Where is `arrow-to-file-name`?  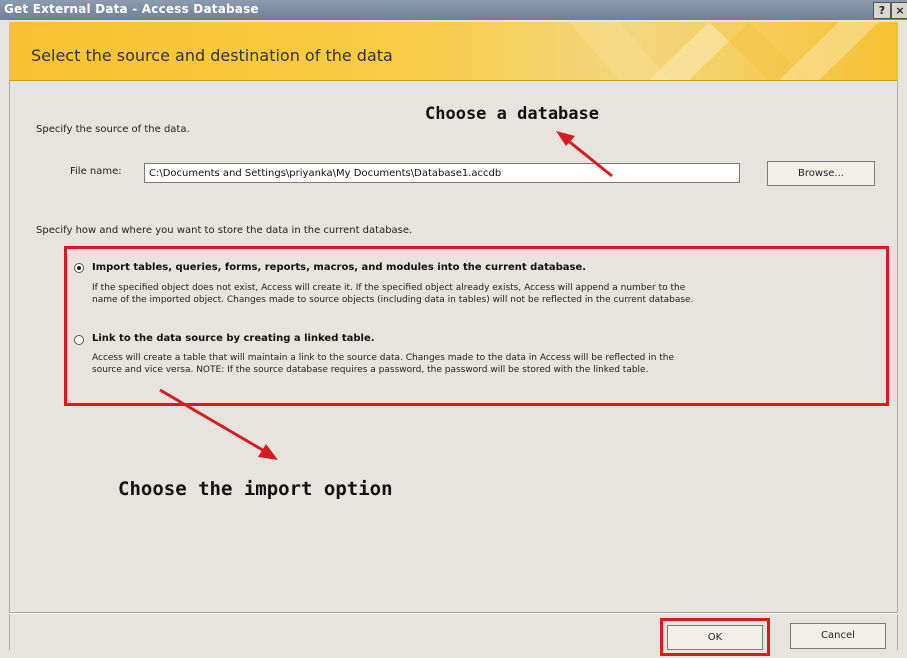 arrow-to-file-name is located at coordinates (589, 157).